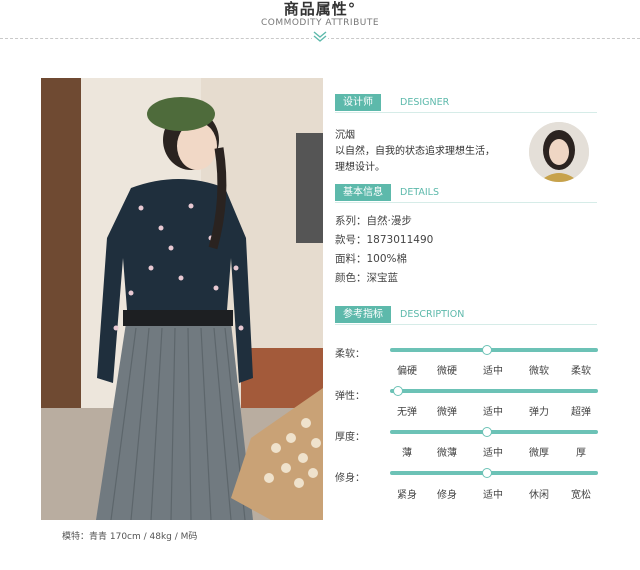 The height and width of the screenshot is (570, 640). What do you see at coordinates (466, 202) in the screenshot?
I see `details-rule` at bounding box center [466, 202].